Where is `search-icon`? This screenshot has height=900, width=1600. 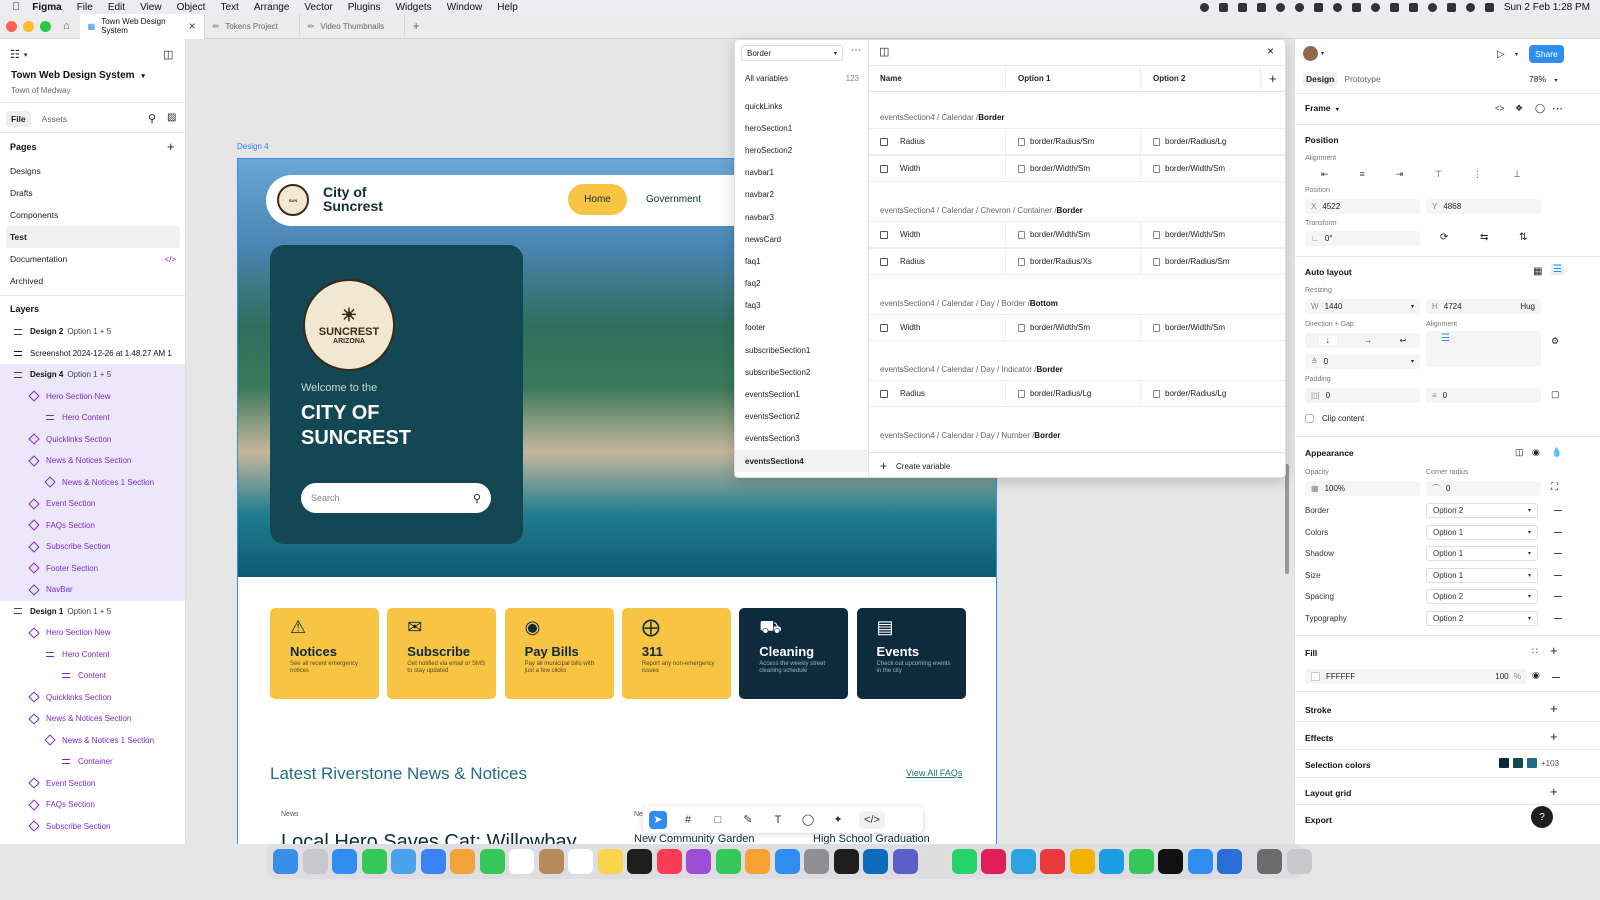
search-icon is located at coordinates (1470, 7).